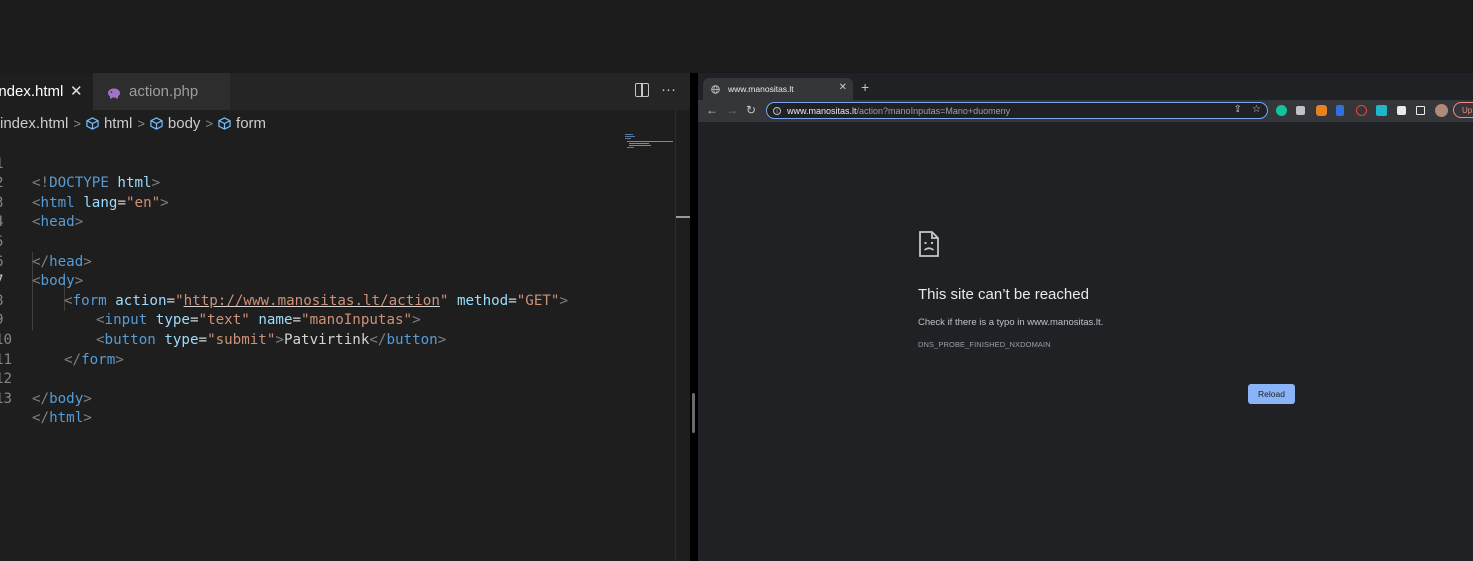 The width and height of the screenshot is (1473, 561). I want to click on browser-tab-strip: www.manositas.lt ✕ +, so click(1085, 86).